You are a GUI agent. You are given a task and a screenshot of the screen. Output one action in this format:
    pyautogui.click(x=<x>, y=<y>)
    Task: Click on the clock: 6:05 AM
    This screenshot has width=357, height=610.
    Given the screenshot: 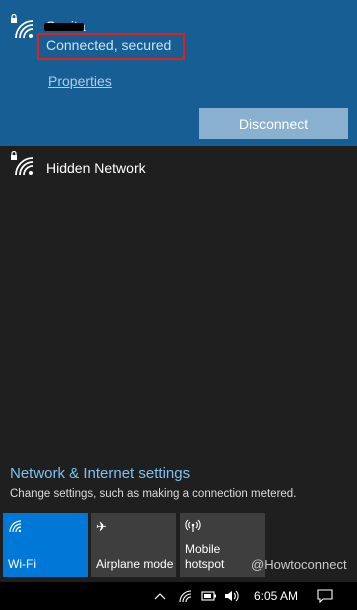 What is the action you would take?
    pyautogui.click(x=276, y=596)
    